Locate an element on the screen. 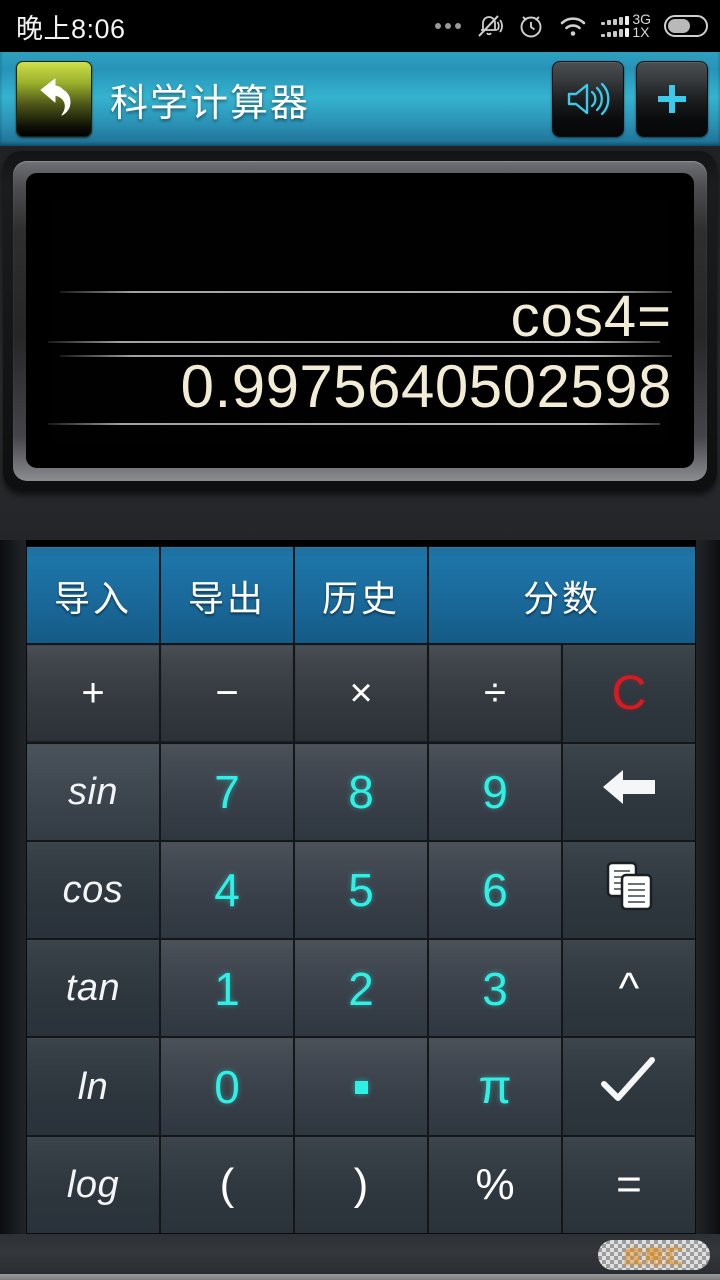  digit-2-button: 2 is located at coordinates (361, 988).